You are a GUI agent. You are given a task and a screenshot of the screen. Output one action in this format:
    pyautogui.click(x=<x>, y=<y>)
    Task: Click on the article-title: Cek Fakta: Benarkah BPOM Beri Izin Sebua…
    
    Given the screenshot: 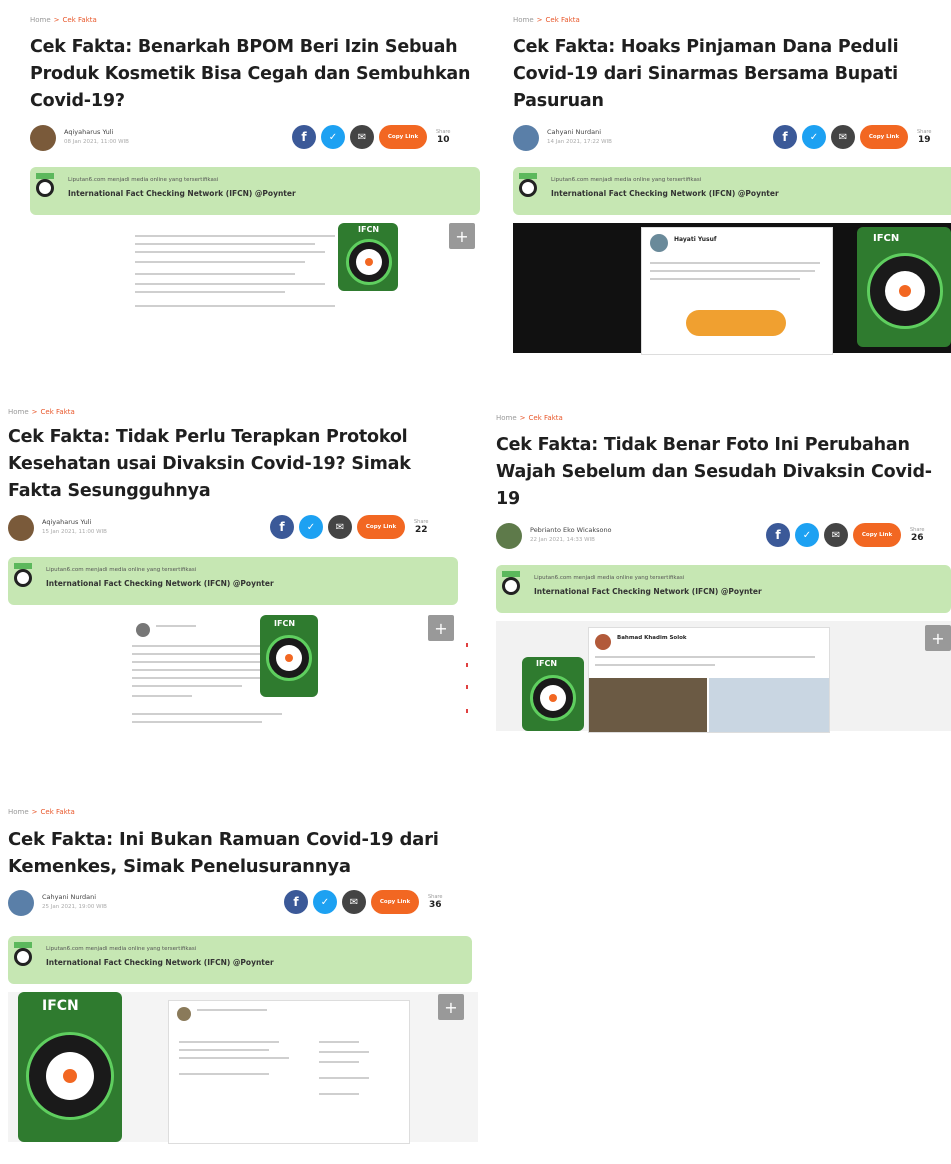 What is the action you would take?
    pyautogui.click(x=250, y=74)
    